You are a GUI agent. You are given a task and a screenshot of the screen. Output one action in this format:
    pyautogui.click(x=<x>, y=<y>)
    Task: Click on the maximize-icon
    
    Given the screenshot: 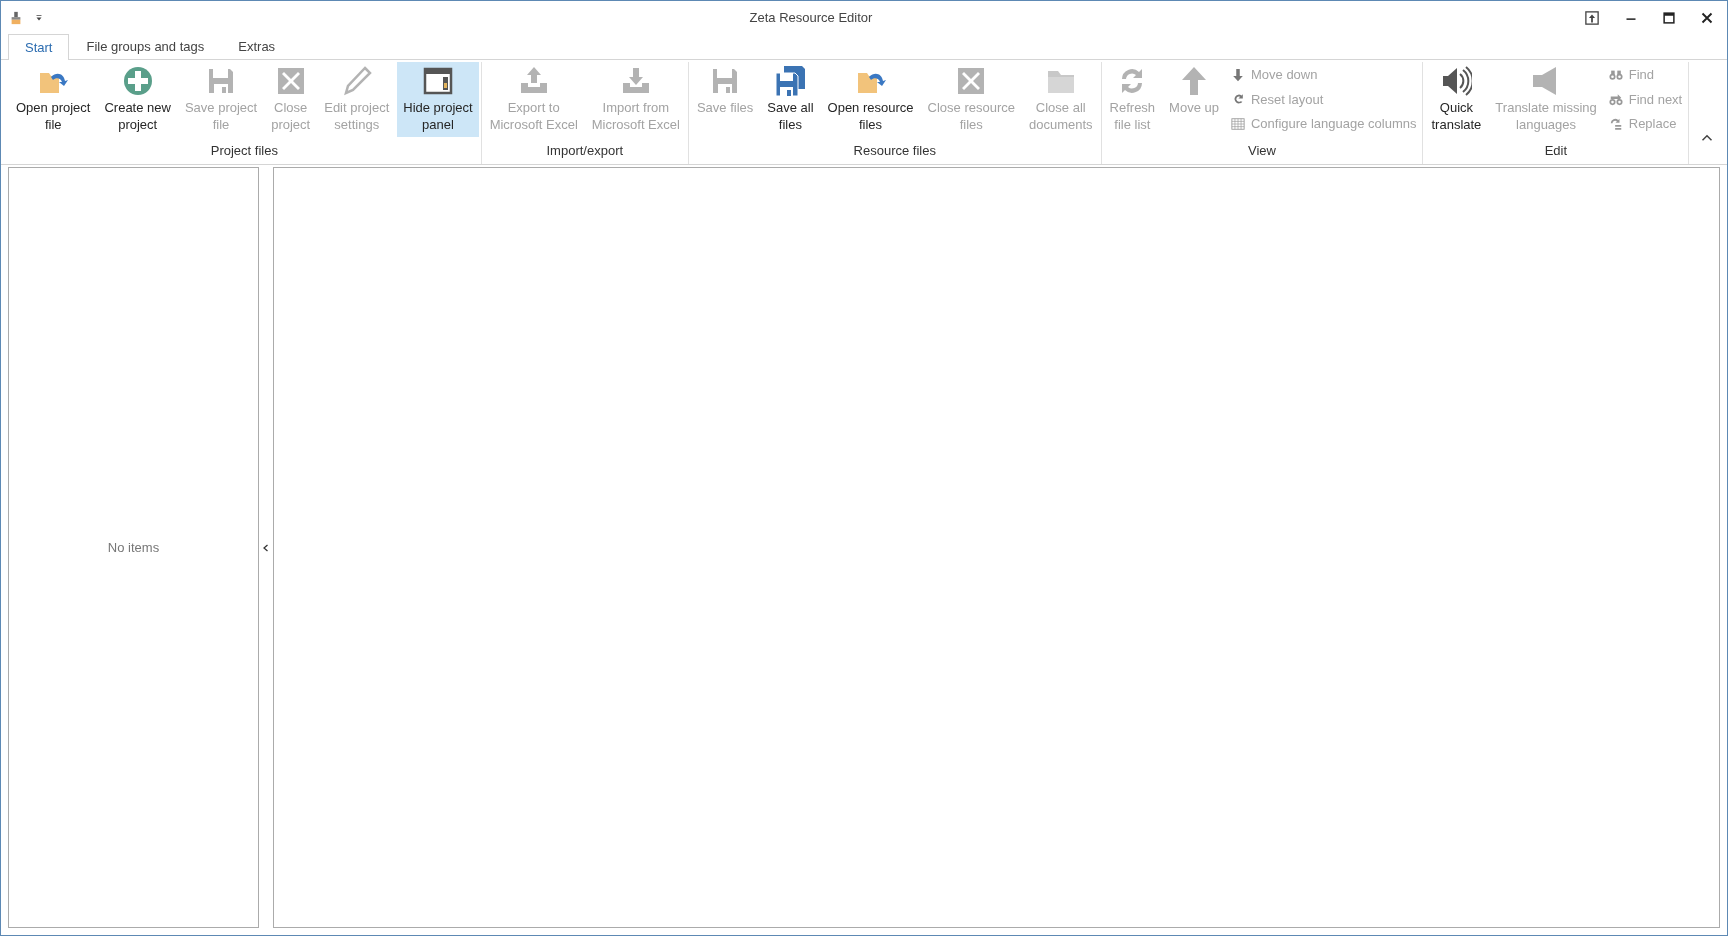 What is the action you would take?
    pyautogui.click(x=1669, y=18)
    